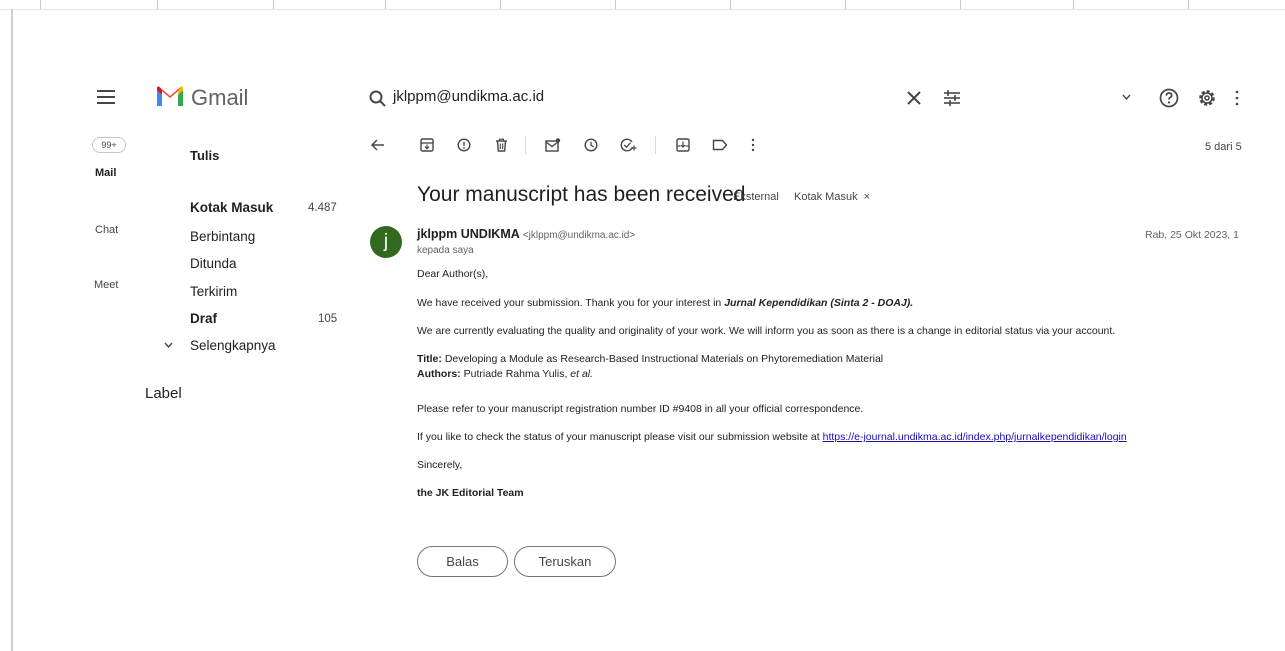  Describe the element at coordinates (163, 393) in the screenshot. I see `labels-heading: Label` at that location.